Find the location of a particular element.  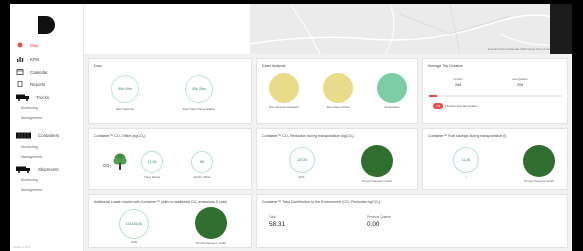

co2-reduction-label: NOT₂ is located at coordinates (302, 177).